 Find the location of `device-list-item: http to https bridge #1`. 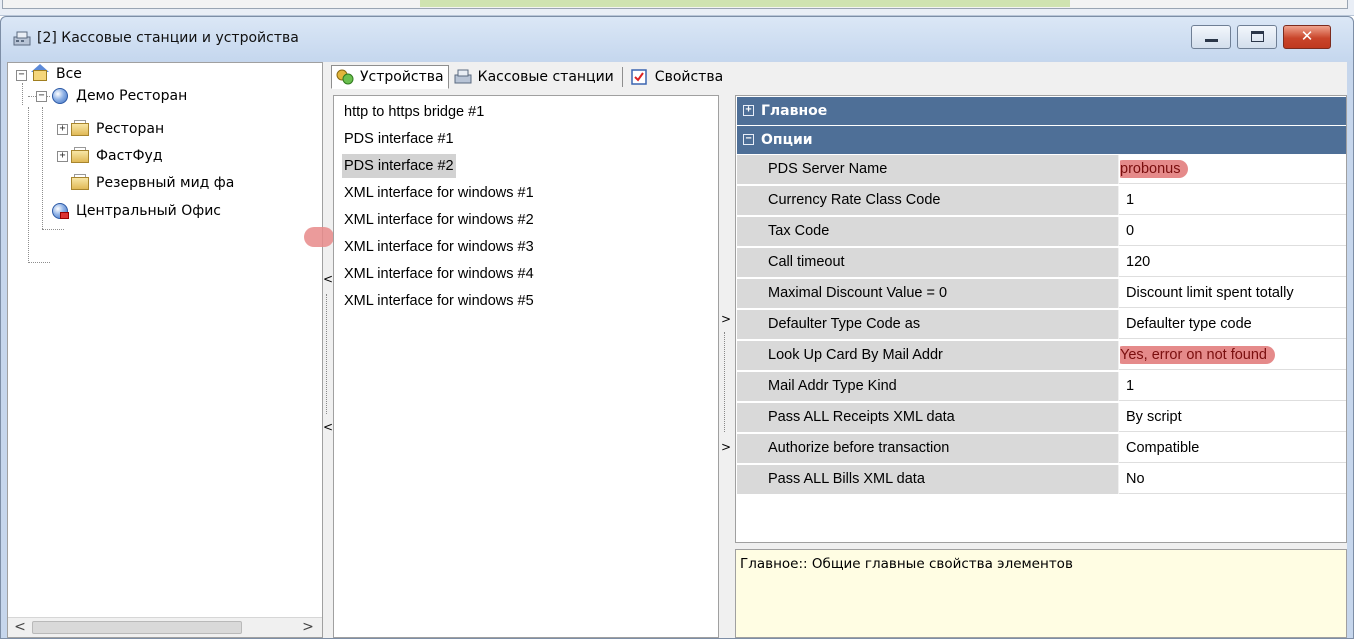

device-list-item: http to https bridge #1 is located at coordinates (414, 112).